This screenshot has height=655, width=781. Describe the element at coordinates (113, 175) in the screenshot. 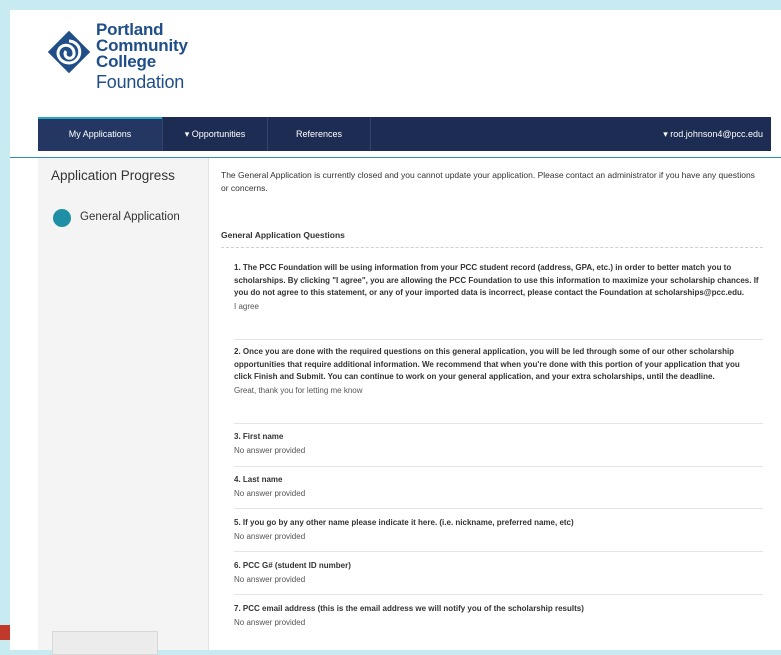

I see `sidebar-title: Application Progress` at that location.